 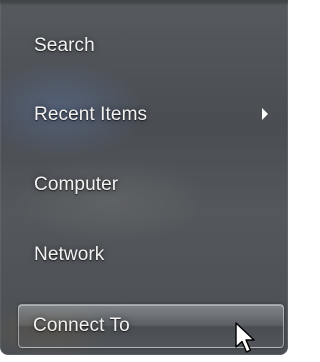 I want to click on menu-item-label: Computer, so click(x=76, y=184).